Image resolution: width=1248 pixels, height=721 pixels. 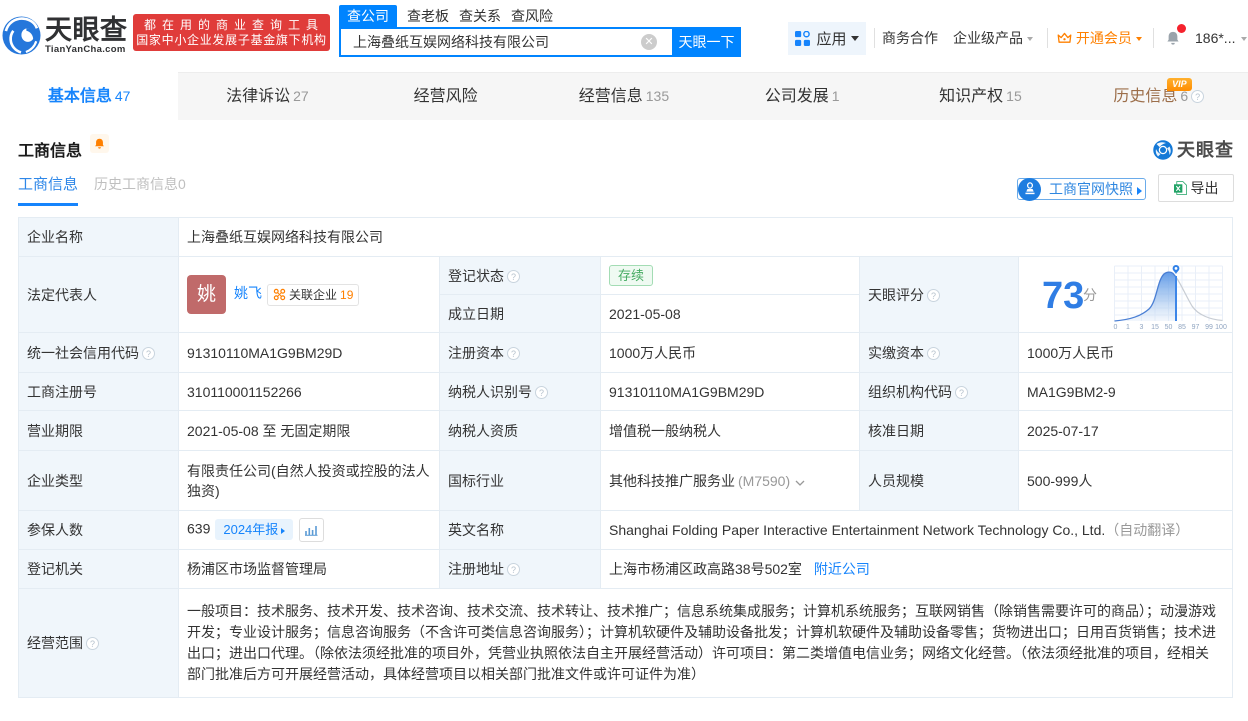 I want to click on svg-text: 50, so click(x=1169, y=327).